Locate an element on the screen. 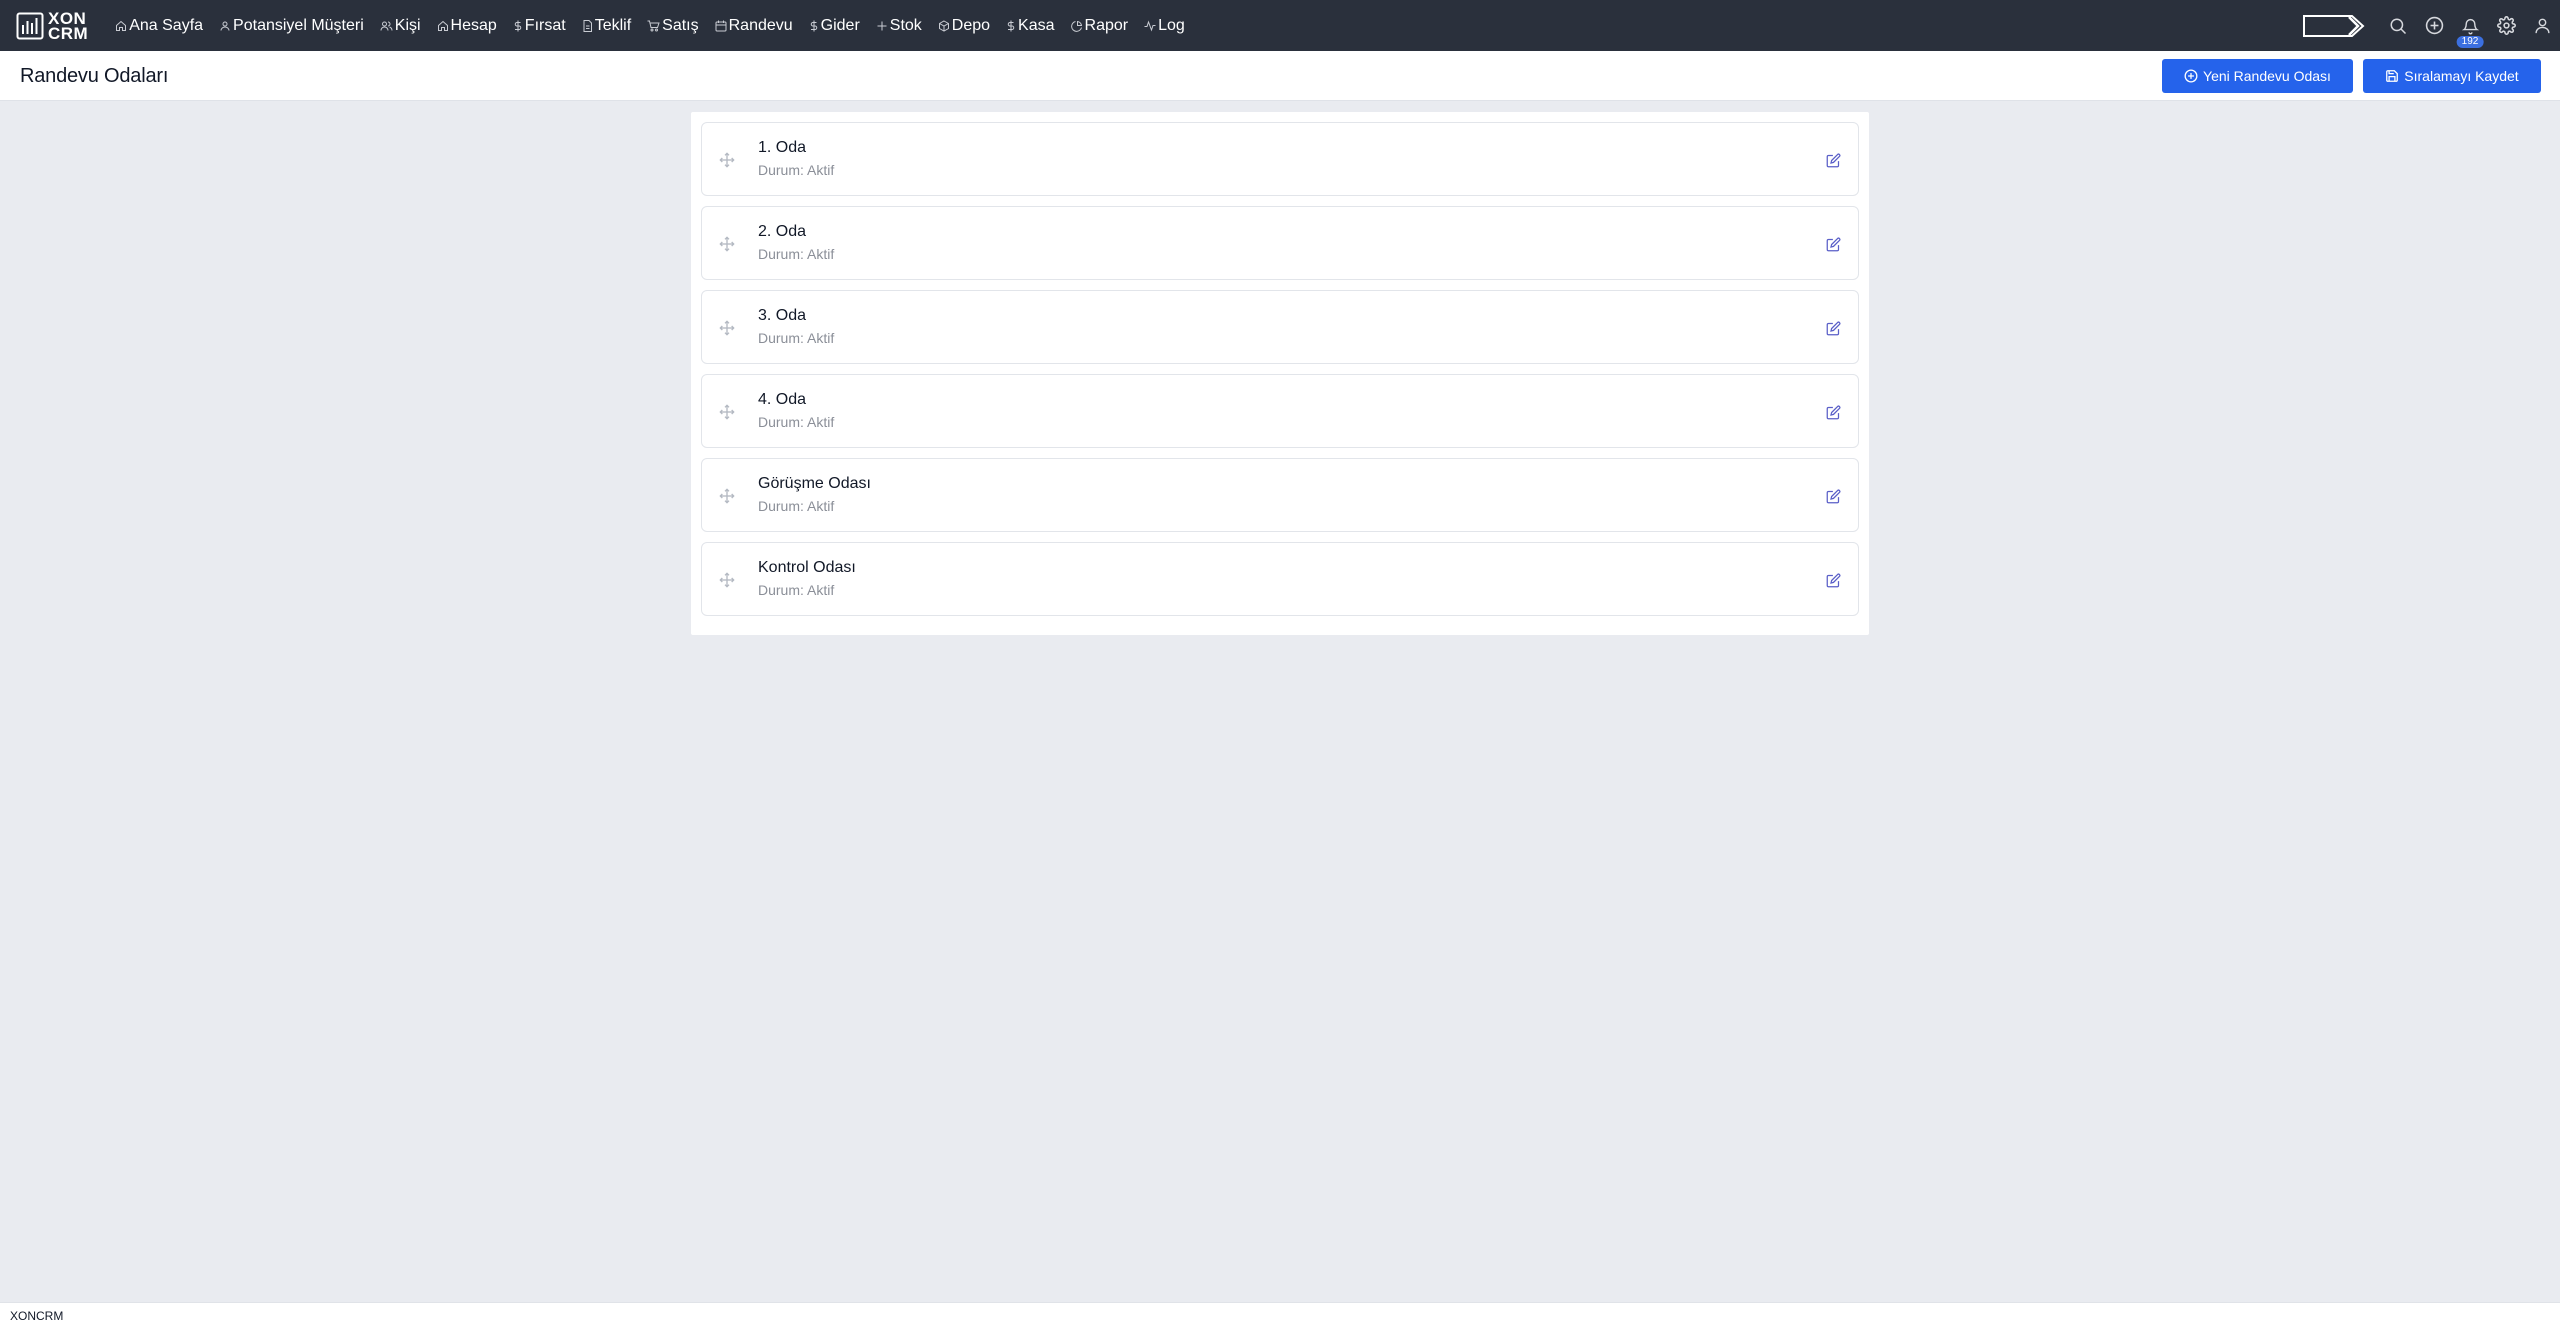 The image size is (2560, 1329). footer: XONCRM is located at coordinates (1280, 1315).